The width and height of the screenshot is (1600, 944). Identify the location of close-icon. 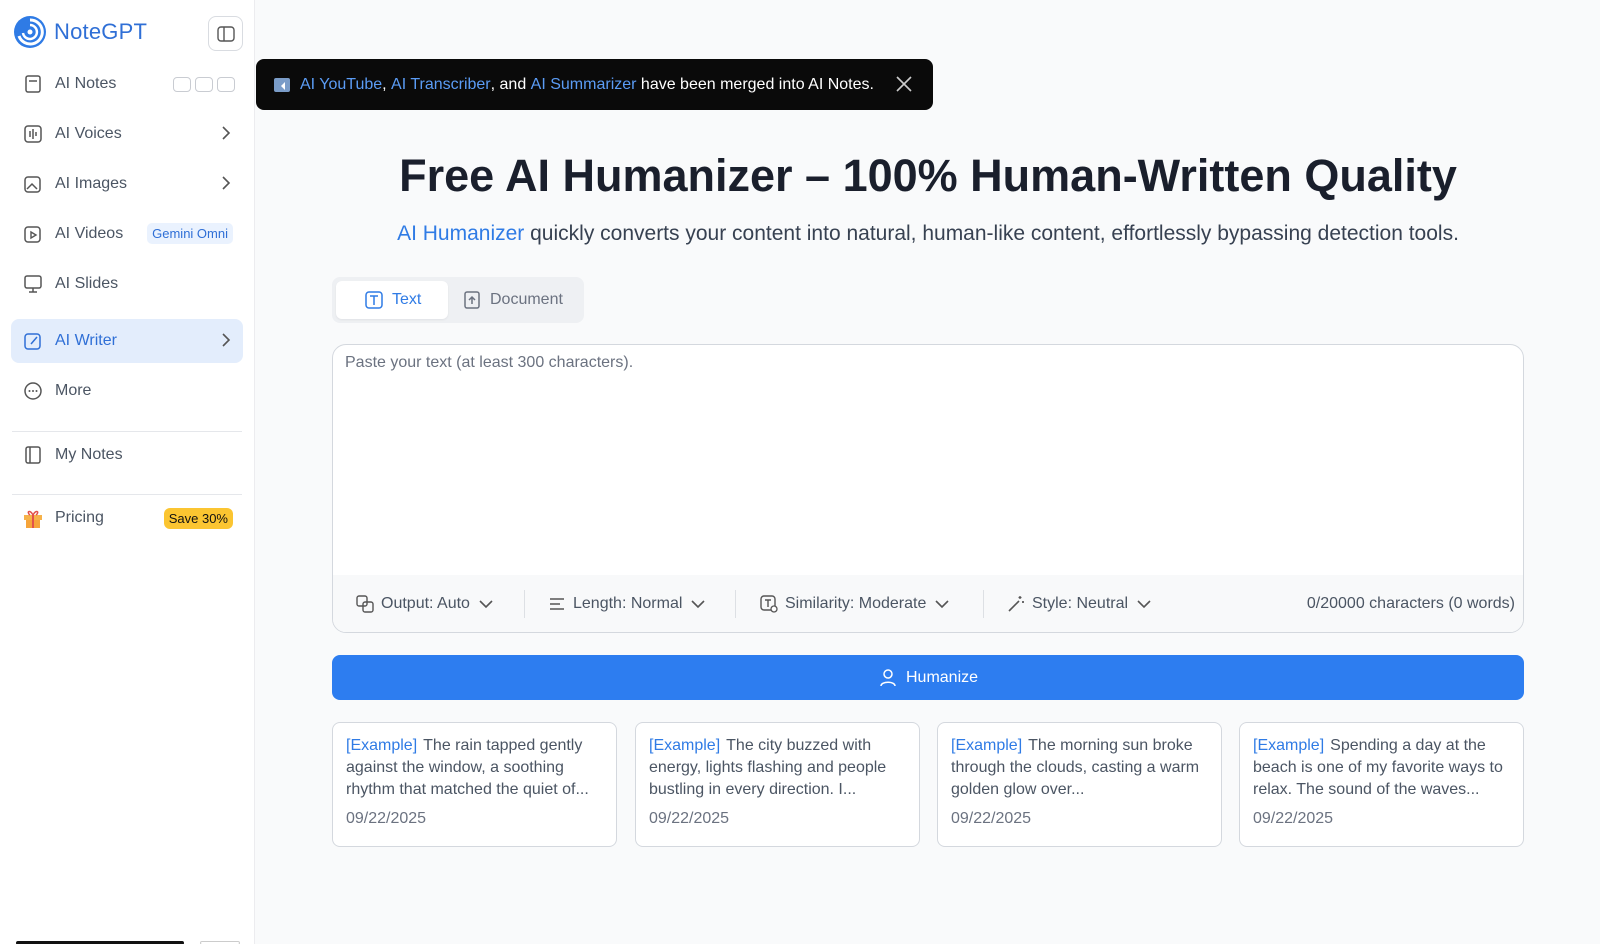
(904, 84).